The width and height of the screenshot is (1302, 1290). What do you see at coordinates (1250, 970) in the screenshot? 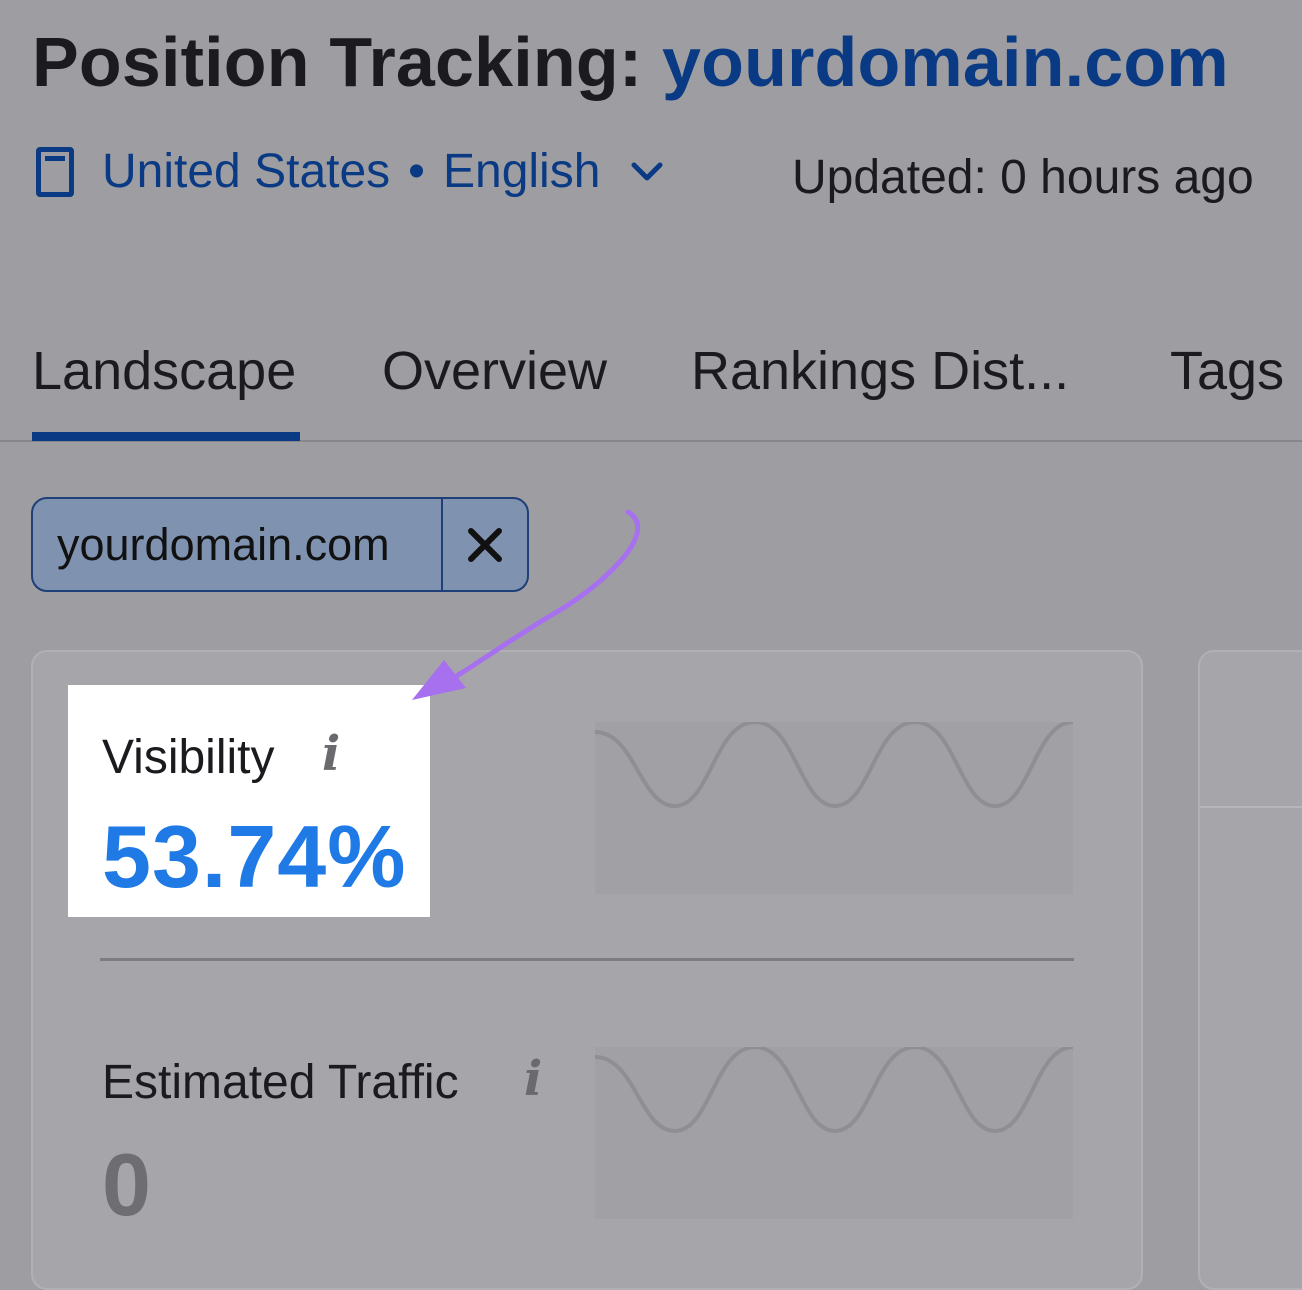
I see `secondary-card` at bounding box center [1250, 970].